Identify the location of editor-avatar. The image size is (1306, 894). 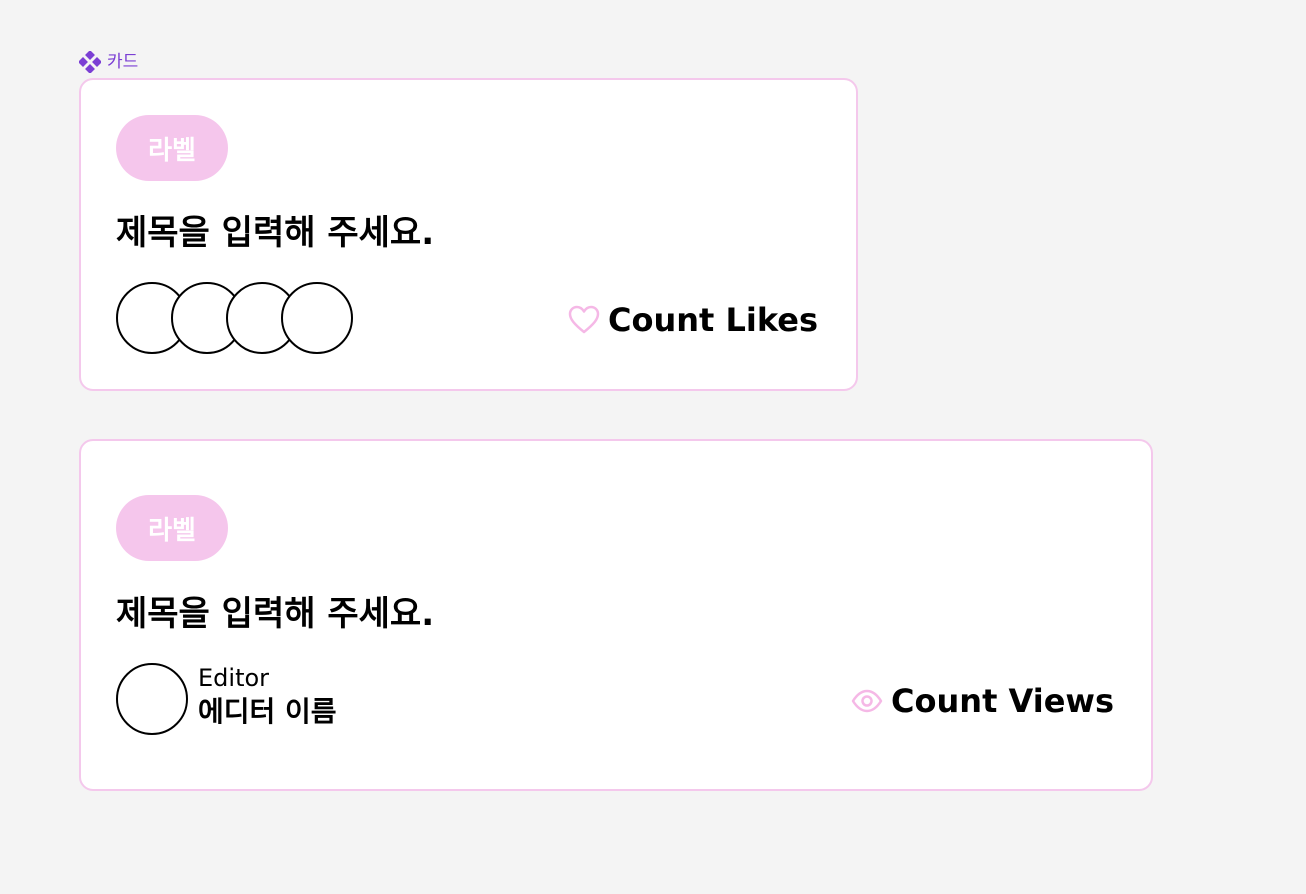
(152, 699).